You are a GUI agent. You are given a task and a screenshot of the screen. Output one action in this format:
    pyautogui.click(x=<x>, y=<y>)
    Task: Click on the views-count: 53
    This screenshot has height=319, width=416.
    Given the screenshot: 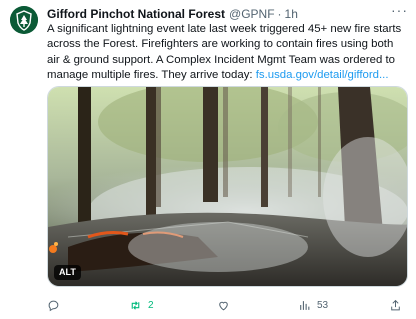 What is the action you would take?
    pyautogui.click(x=323, y=305)
    